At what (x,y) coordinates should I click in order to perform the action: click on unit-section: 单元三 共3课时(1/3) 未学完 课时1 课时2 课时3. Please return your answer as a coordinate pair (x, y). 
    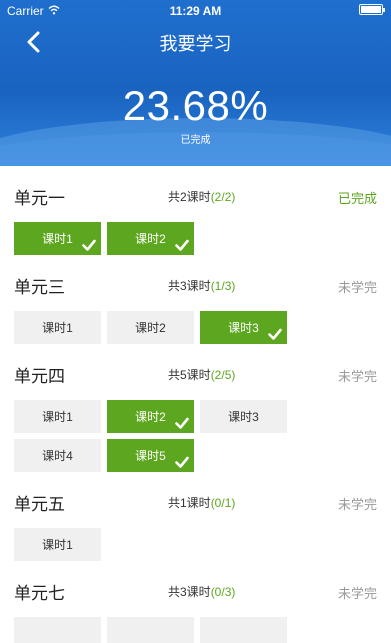
    Looking at the image, I should click on (195, 308).